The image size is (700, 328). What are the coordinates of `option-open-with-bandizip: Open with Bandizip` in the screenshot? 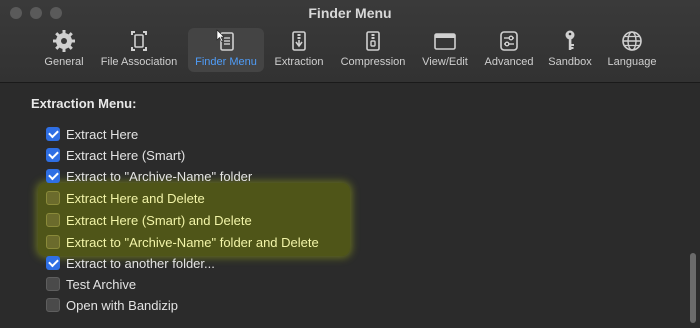 It's located at (112, 305).